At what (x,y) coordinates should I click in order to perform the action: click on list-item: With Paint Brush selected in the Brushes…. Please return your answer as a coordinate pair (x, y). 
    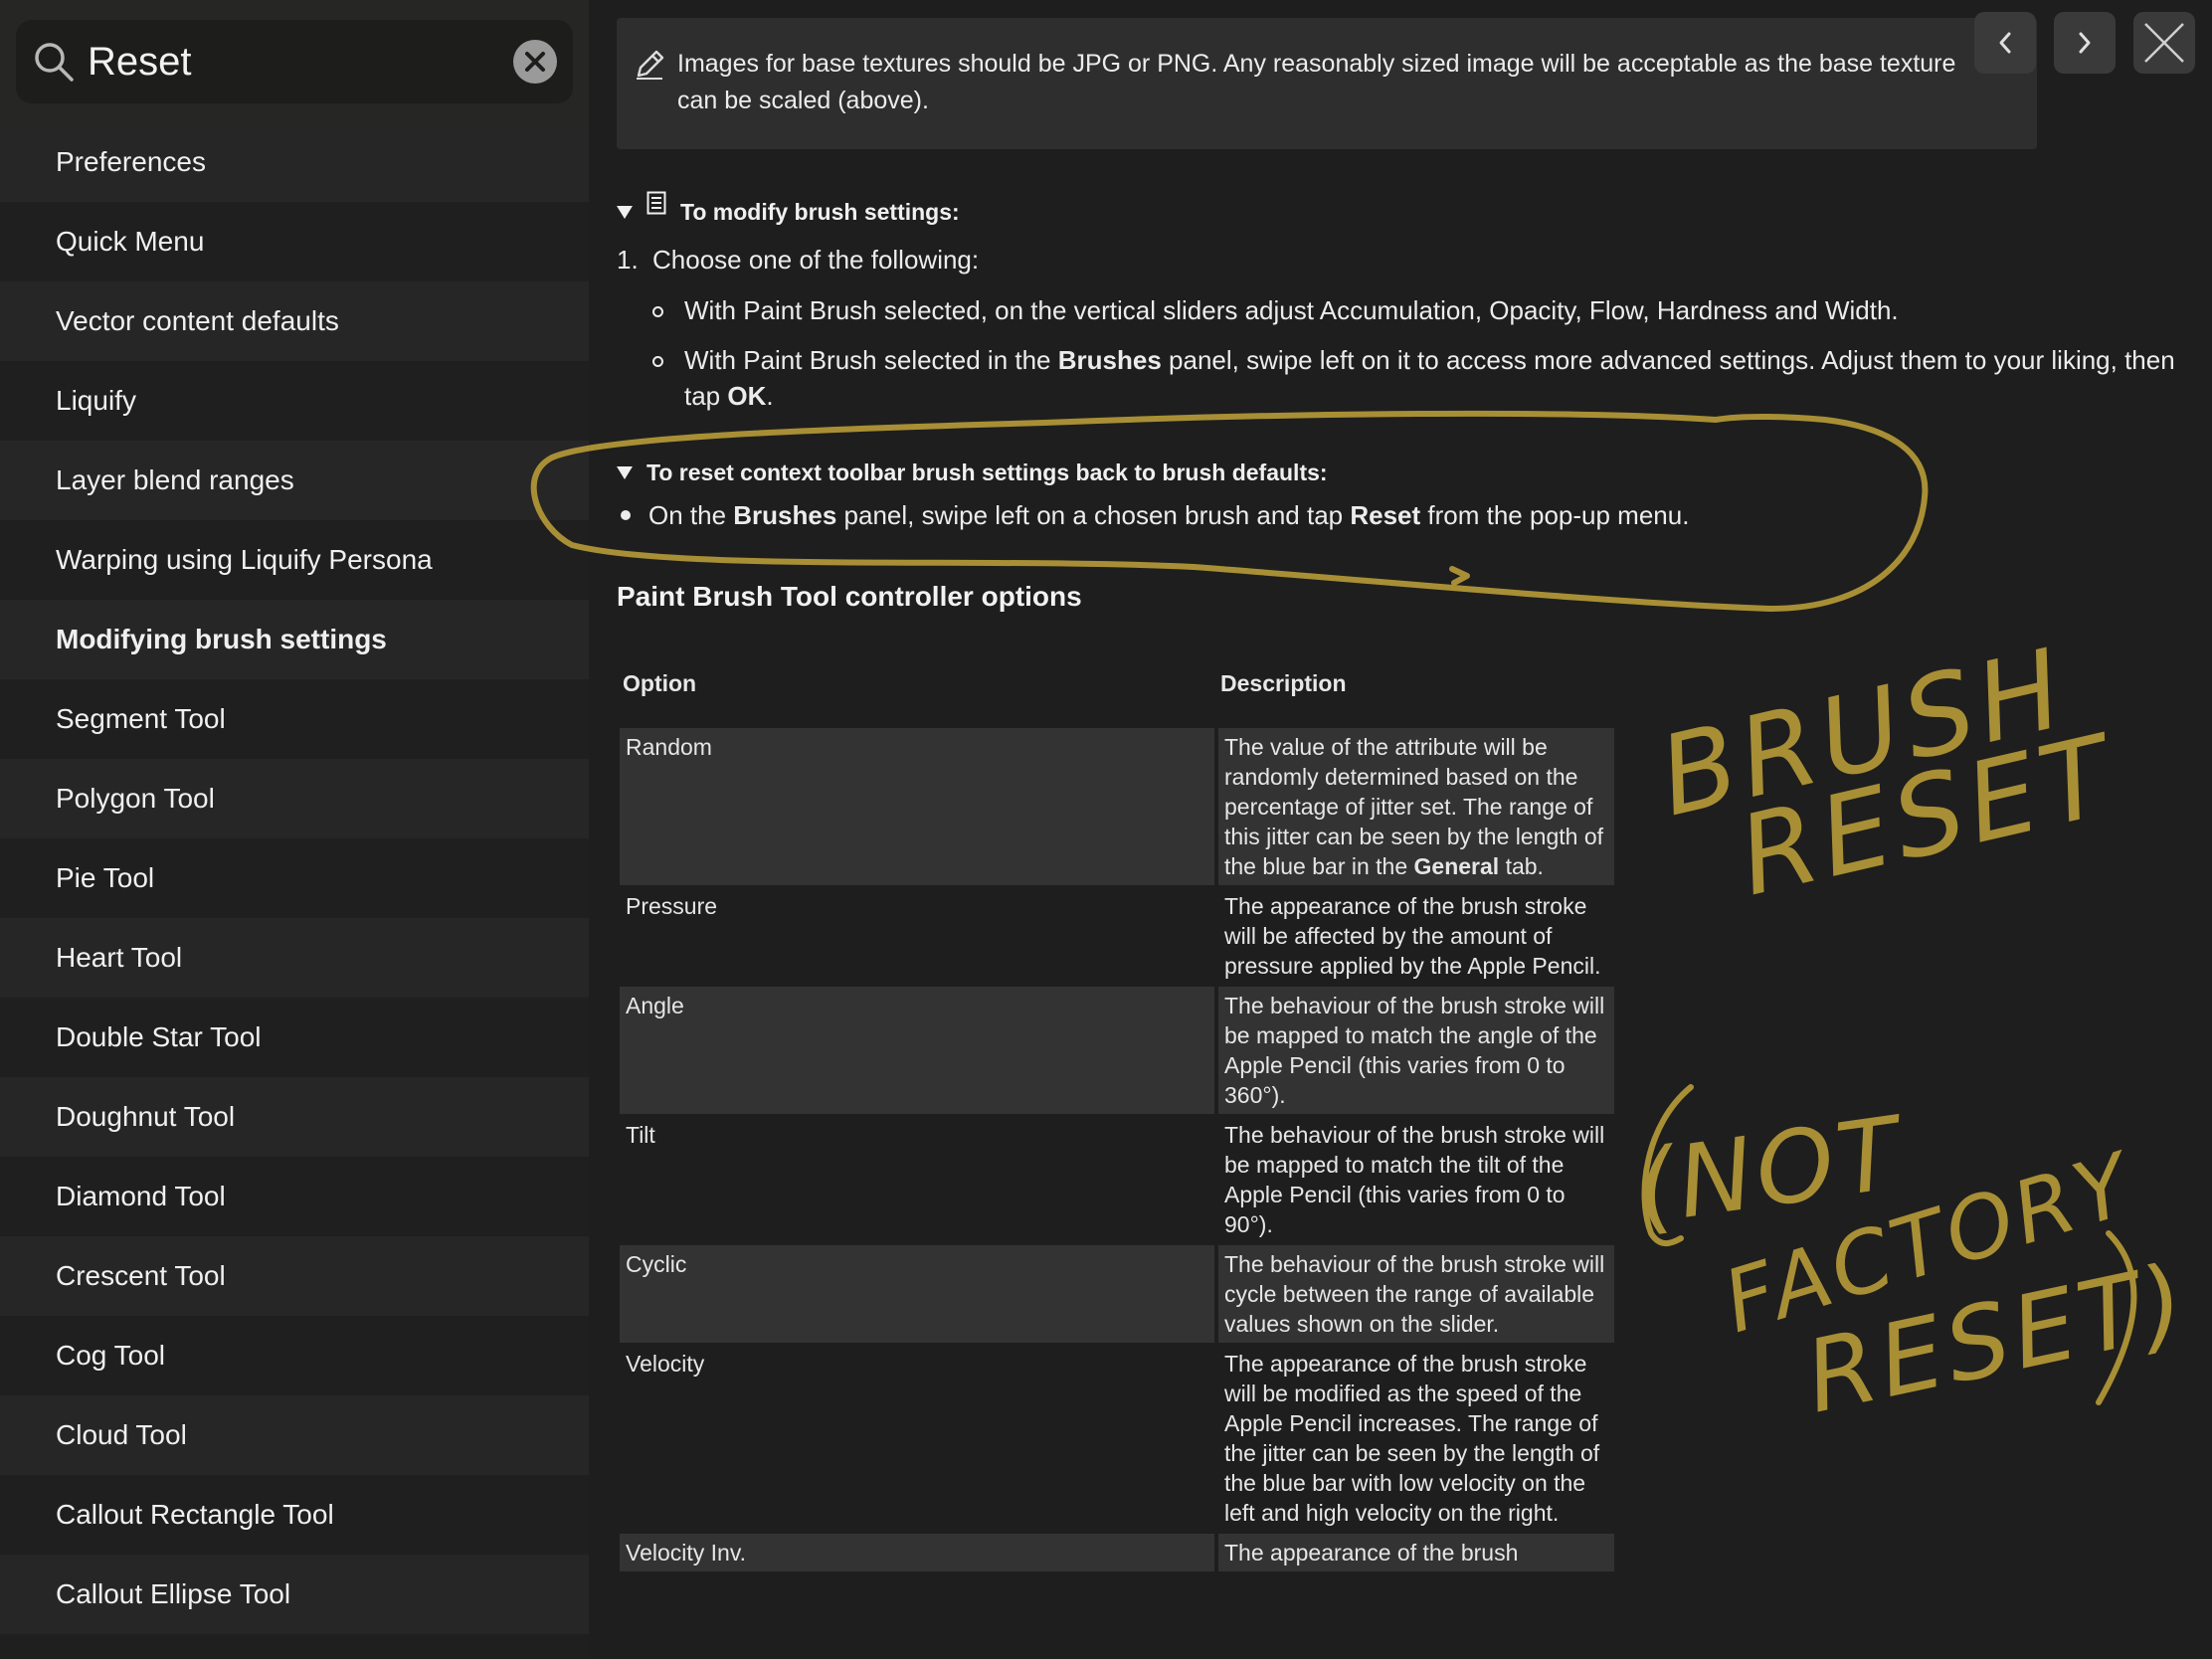
    Looking at the image, I should click on (1418, 378).